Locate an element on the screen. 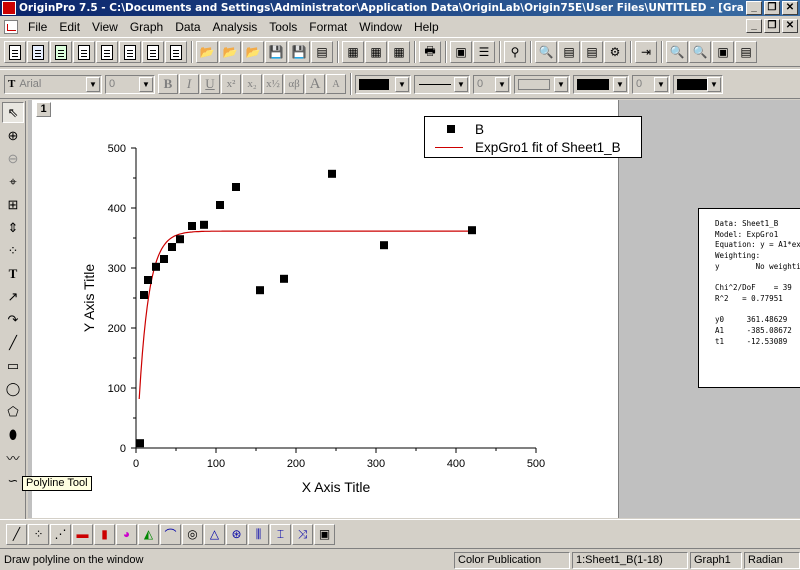 Image resolution: width=800 pixels, height=570 pixels. menu-file: File is located at coordinates (37, 27).